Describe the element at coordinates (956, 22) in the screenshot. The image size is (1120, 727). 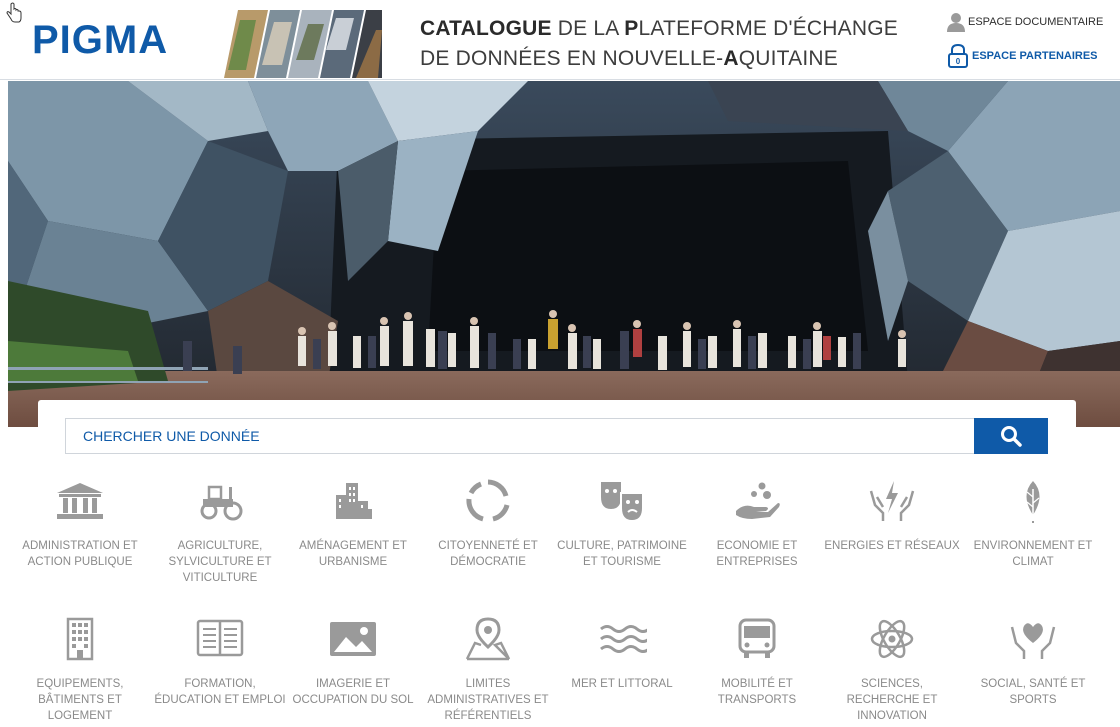
I see `user-icon` at that location.